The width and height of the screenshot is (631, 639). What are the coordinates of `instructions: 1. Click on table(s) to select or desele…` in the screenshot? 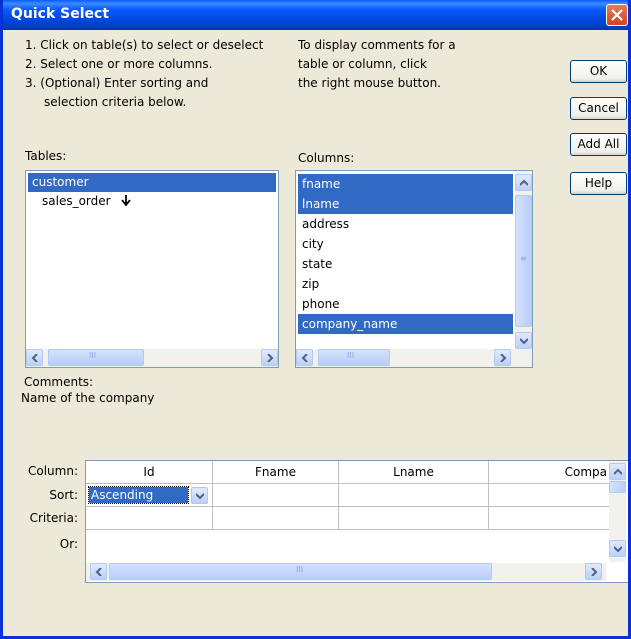 It's located at (144, 74).